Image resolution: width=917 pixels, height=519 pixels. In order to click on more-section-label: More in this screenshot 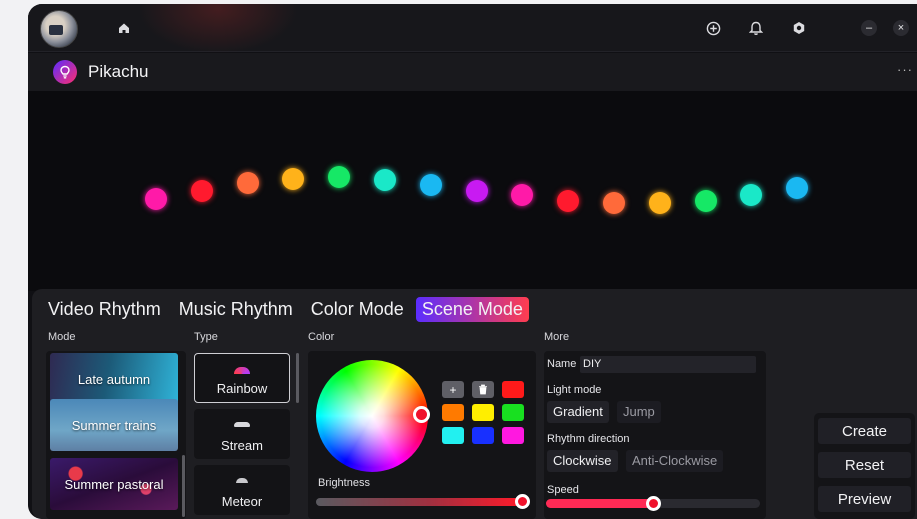, I will do `click(557, 337)`.